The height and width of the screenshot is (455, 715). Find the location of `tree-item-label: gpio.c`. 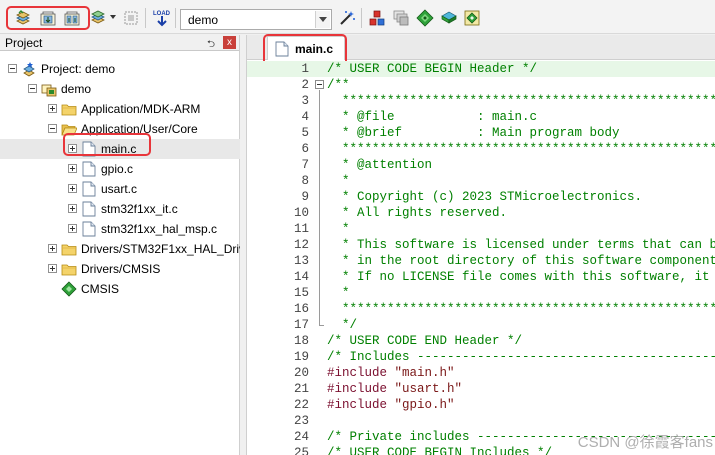

tree-item-label: gpio.c is located at coordinates (117, 169).